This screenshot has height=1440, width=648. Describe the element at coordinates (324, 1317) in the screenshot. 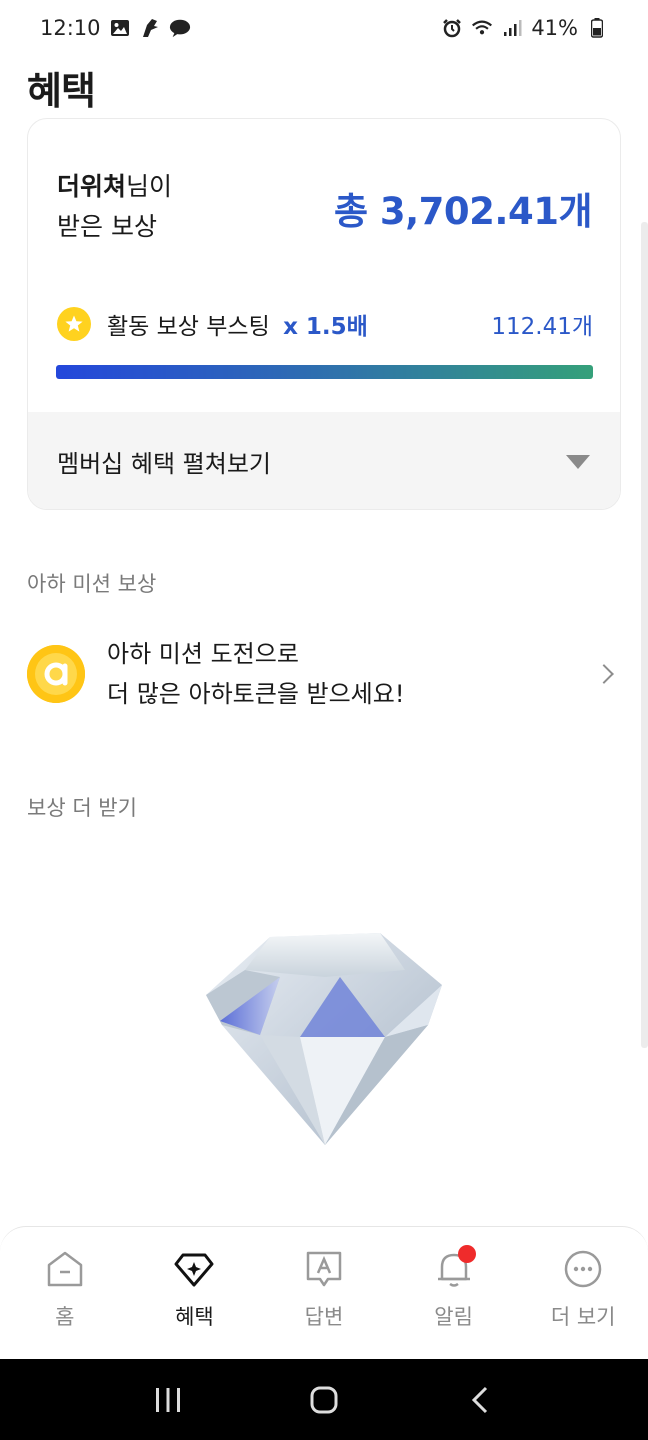

I see `nav-label-answers: 답변` at that location.